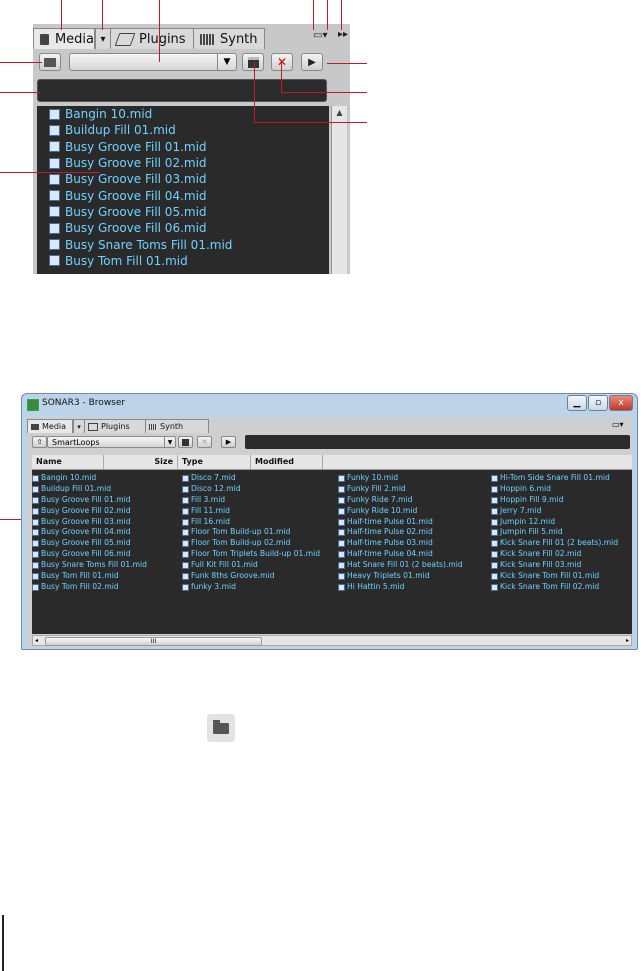  I want to click on list-item: funky 3.mid, so click(257, 587).